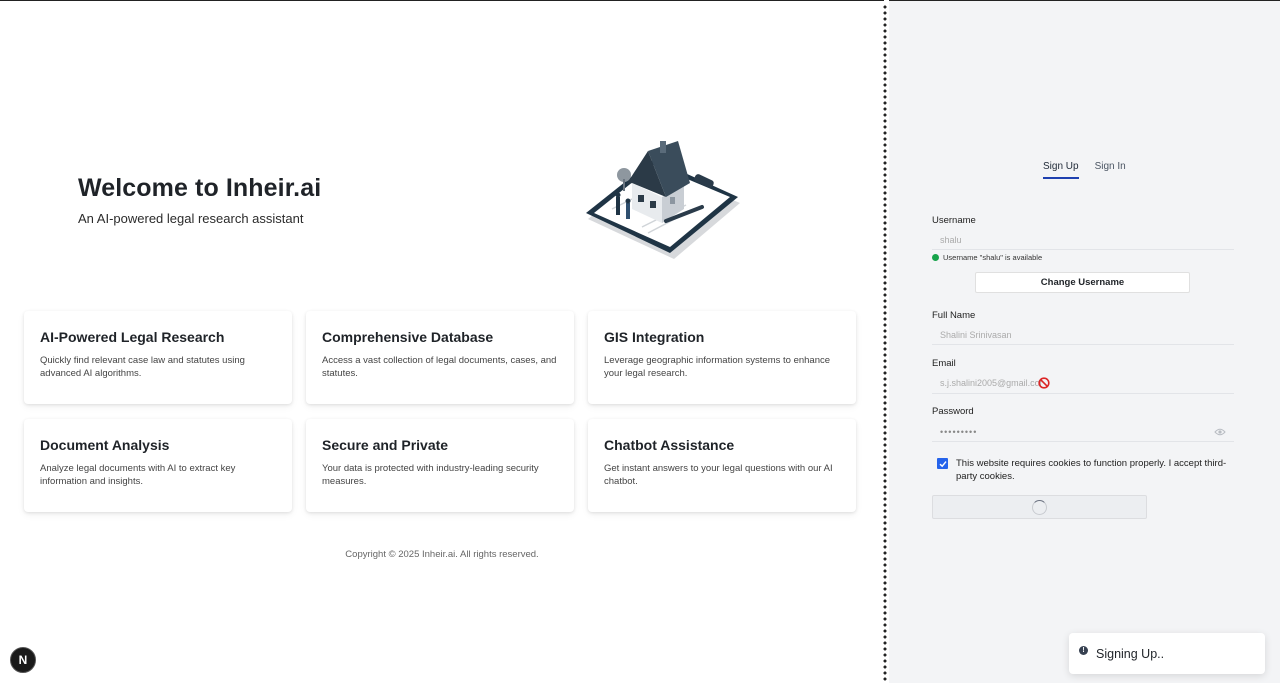 The image size is (1280, 683). I want to click on email-label: Email, so click(944, 363).